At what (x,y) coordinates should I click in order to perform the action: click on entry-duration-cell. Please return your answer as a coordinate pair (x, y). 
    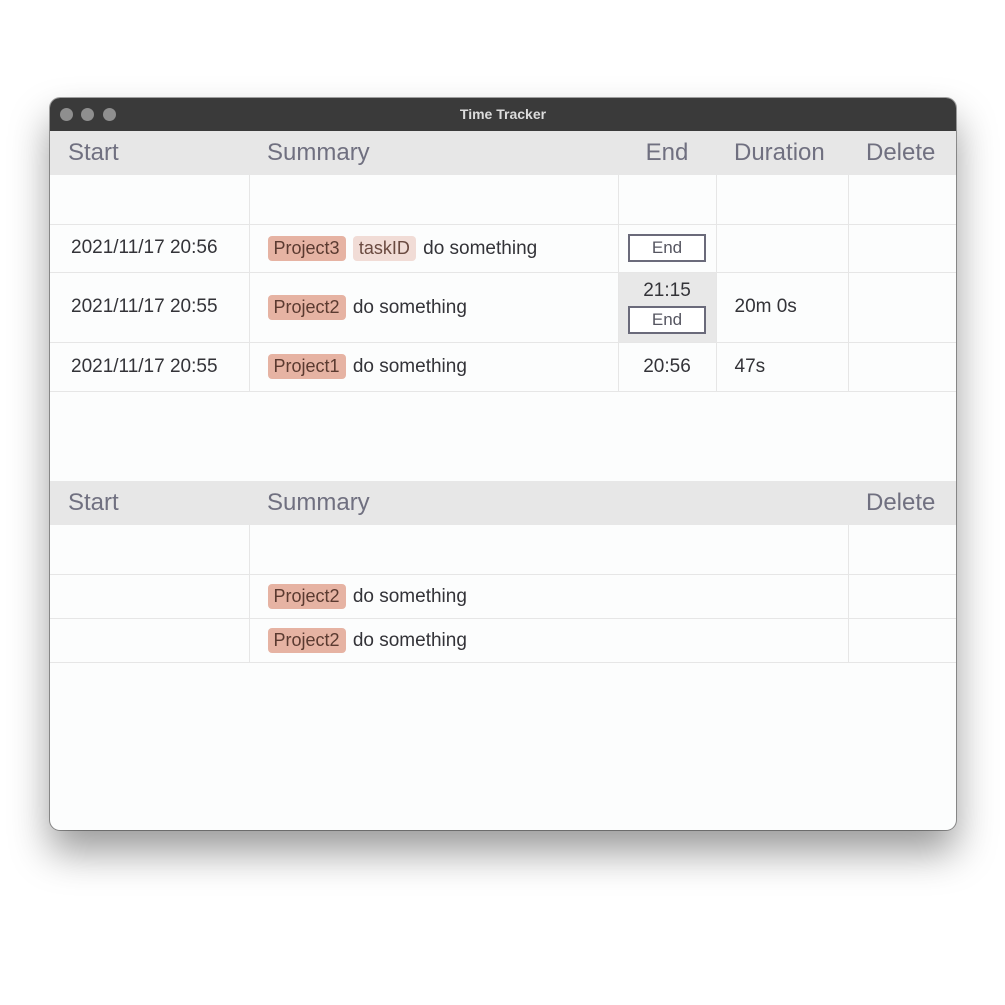
    Looking at the image, I should click on (782, 248).